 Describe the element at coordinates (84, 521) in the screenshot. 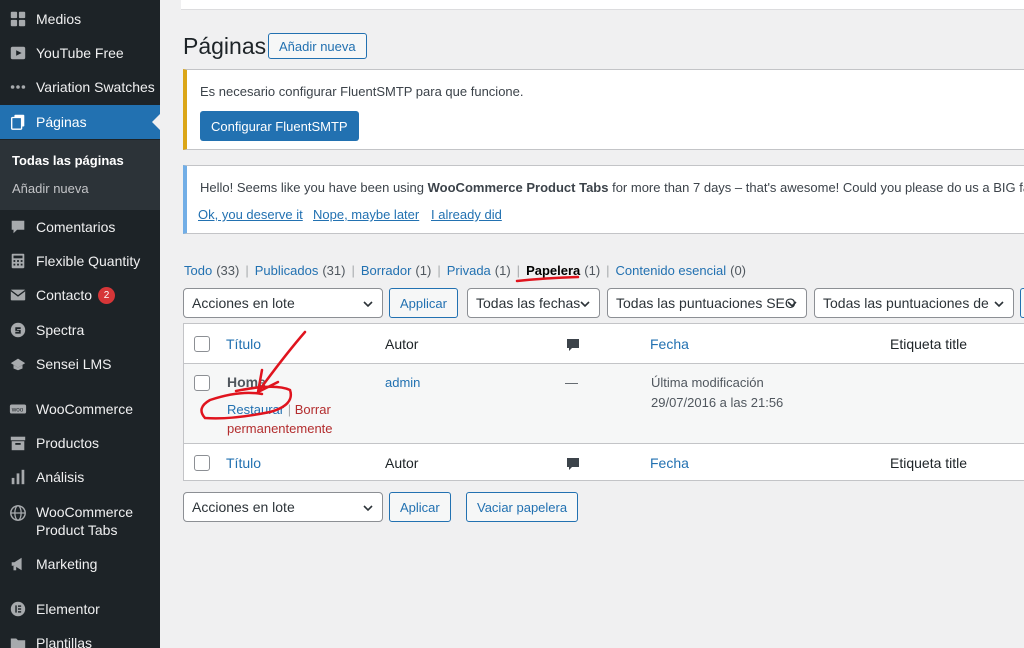

I see `sidebar-item-label: WooCommerce Product Tabs` at that location.